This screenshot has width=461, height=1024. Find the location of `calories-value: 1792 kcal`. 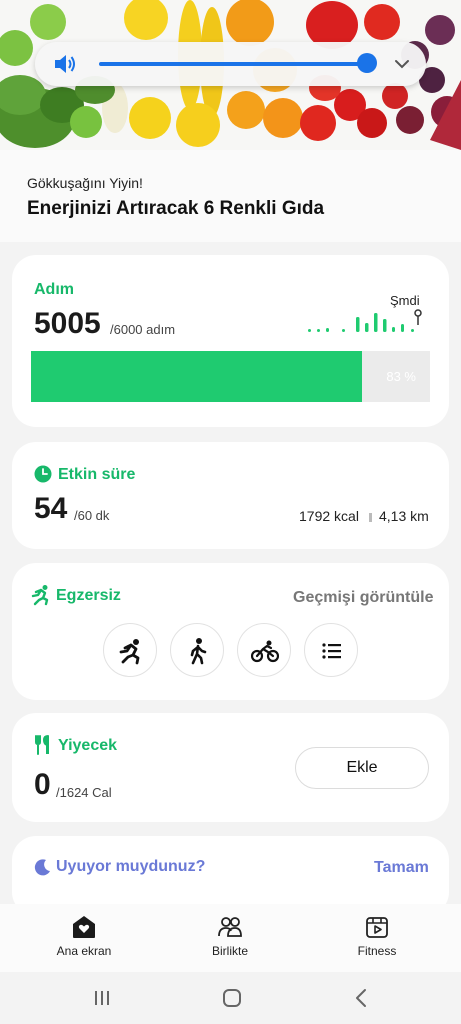

calories-value: 1792 kcal is located at coordinates (329, 516).